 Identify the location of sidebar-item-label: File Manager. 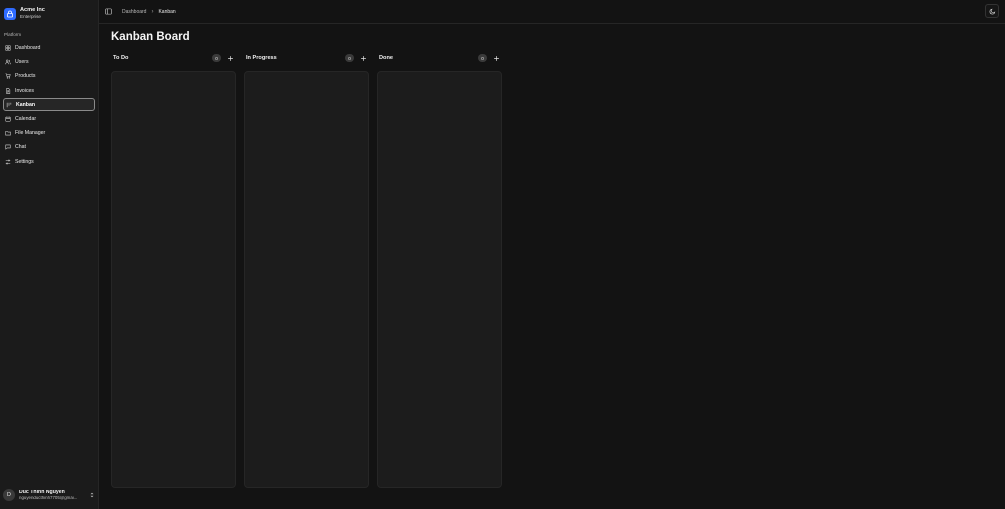
(30, 133).